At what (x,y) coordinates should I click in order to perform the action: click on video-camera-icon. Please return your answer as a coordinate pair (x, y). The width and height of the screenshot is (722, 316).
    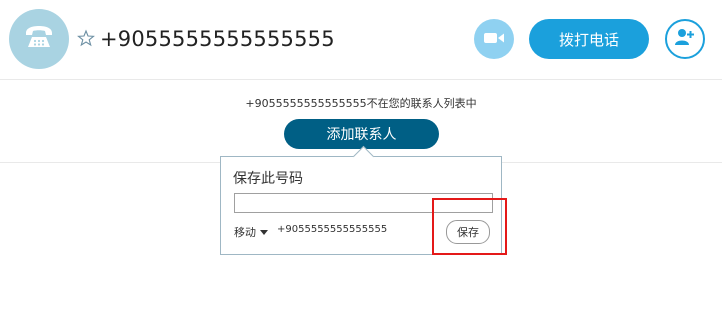
    Looking at the image, I should click on (494, 39).